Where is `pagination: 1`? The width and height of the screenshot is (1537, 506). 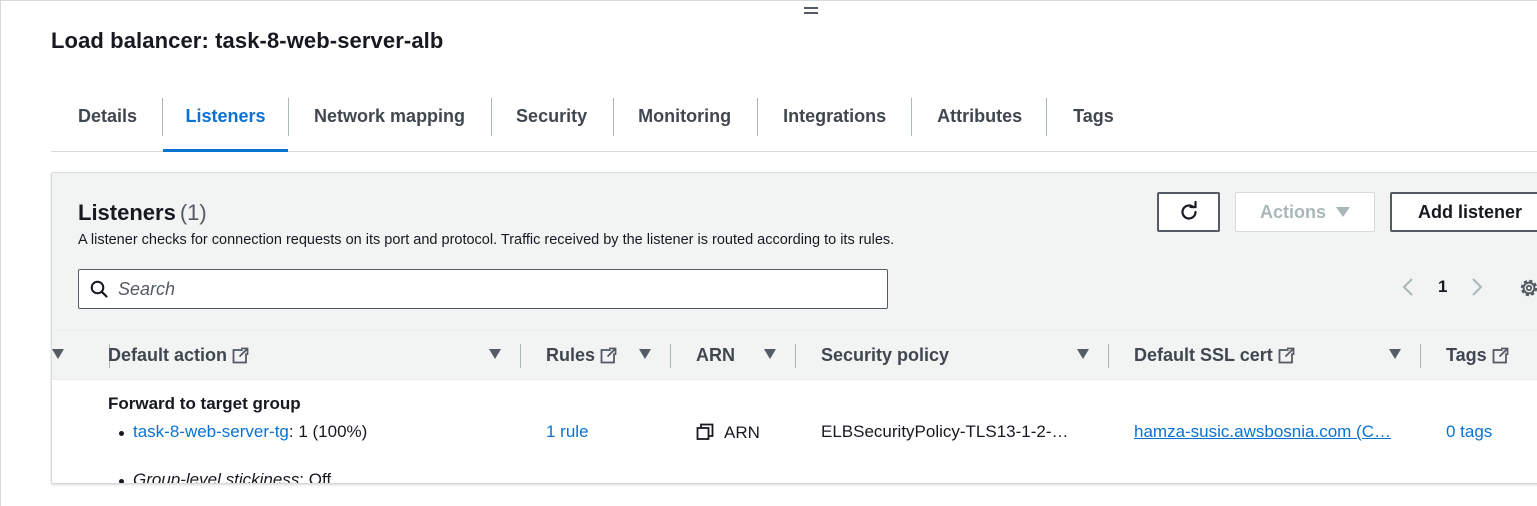 pagination: 1 is located at coordinates (1442, 287).